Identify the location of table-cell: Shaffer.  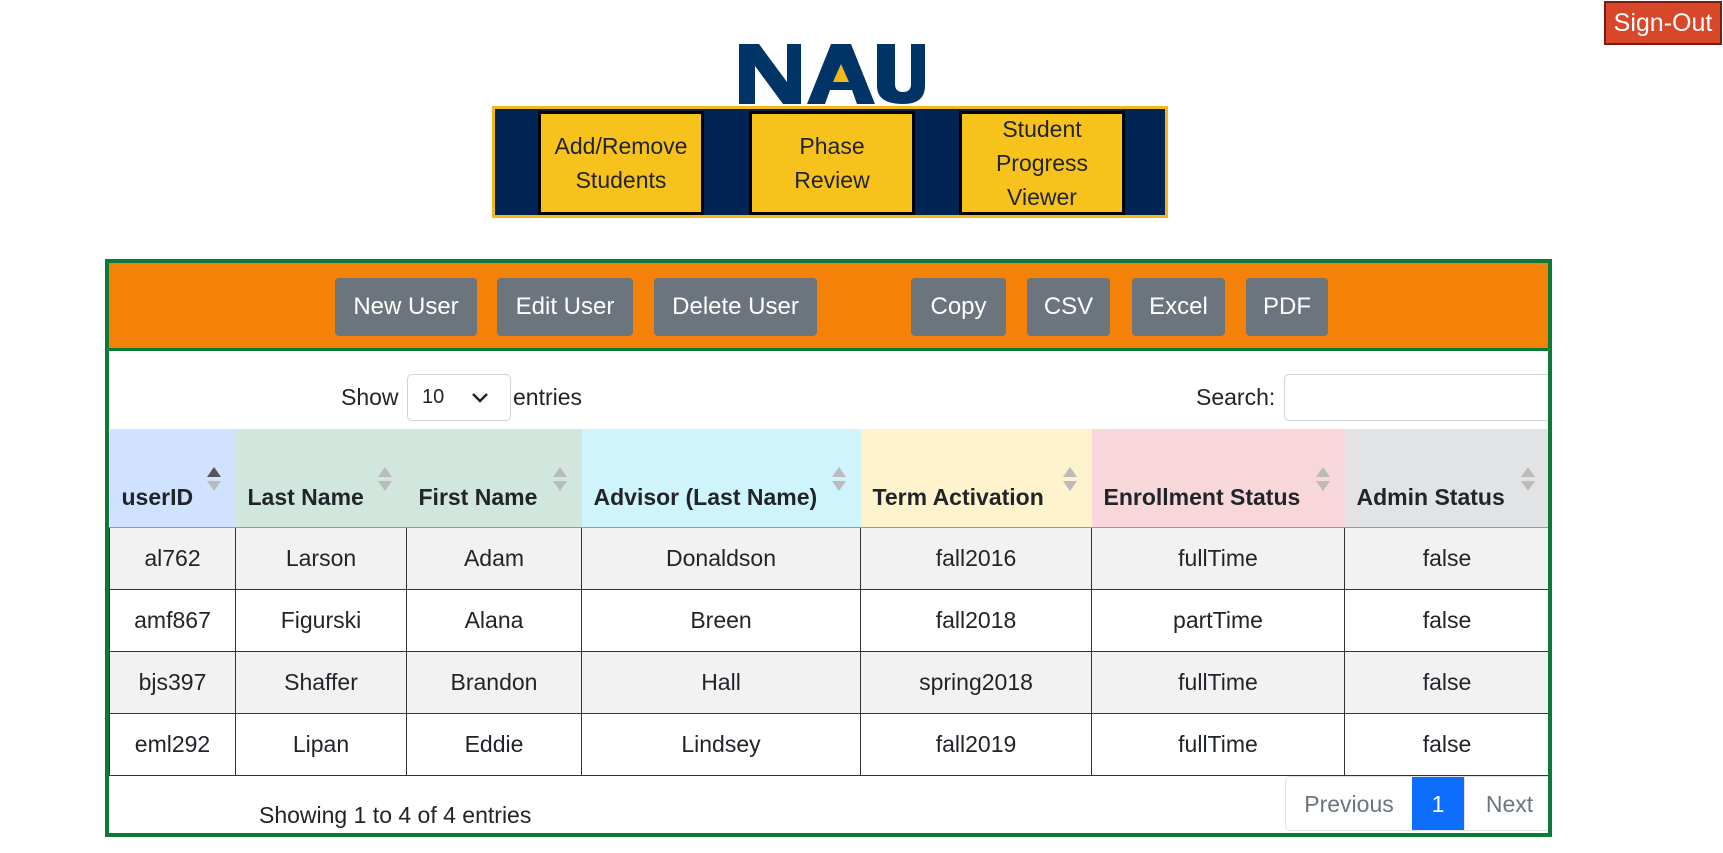
(321, 682).